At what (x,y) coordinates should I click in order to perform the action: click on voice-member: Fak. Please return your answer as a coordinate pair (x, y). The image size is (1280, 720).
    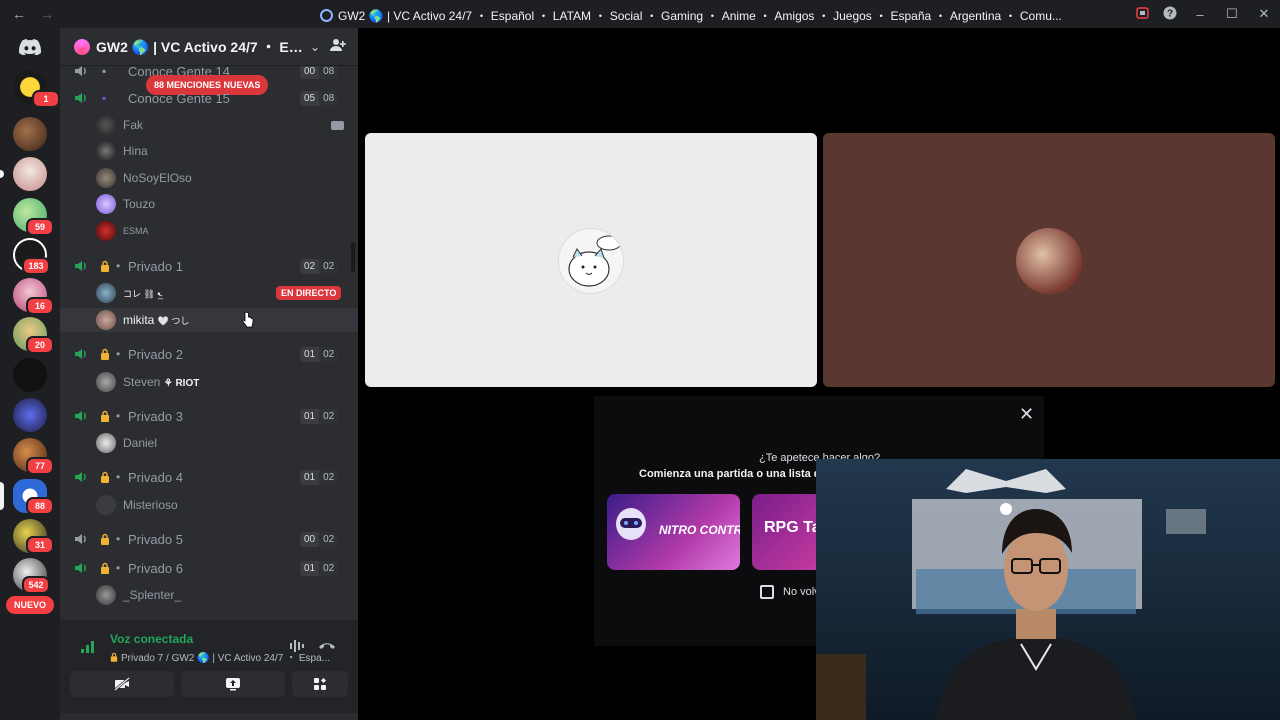
    Looking at the image, I should click on (209, 125).